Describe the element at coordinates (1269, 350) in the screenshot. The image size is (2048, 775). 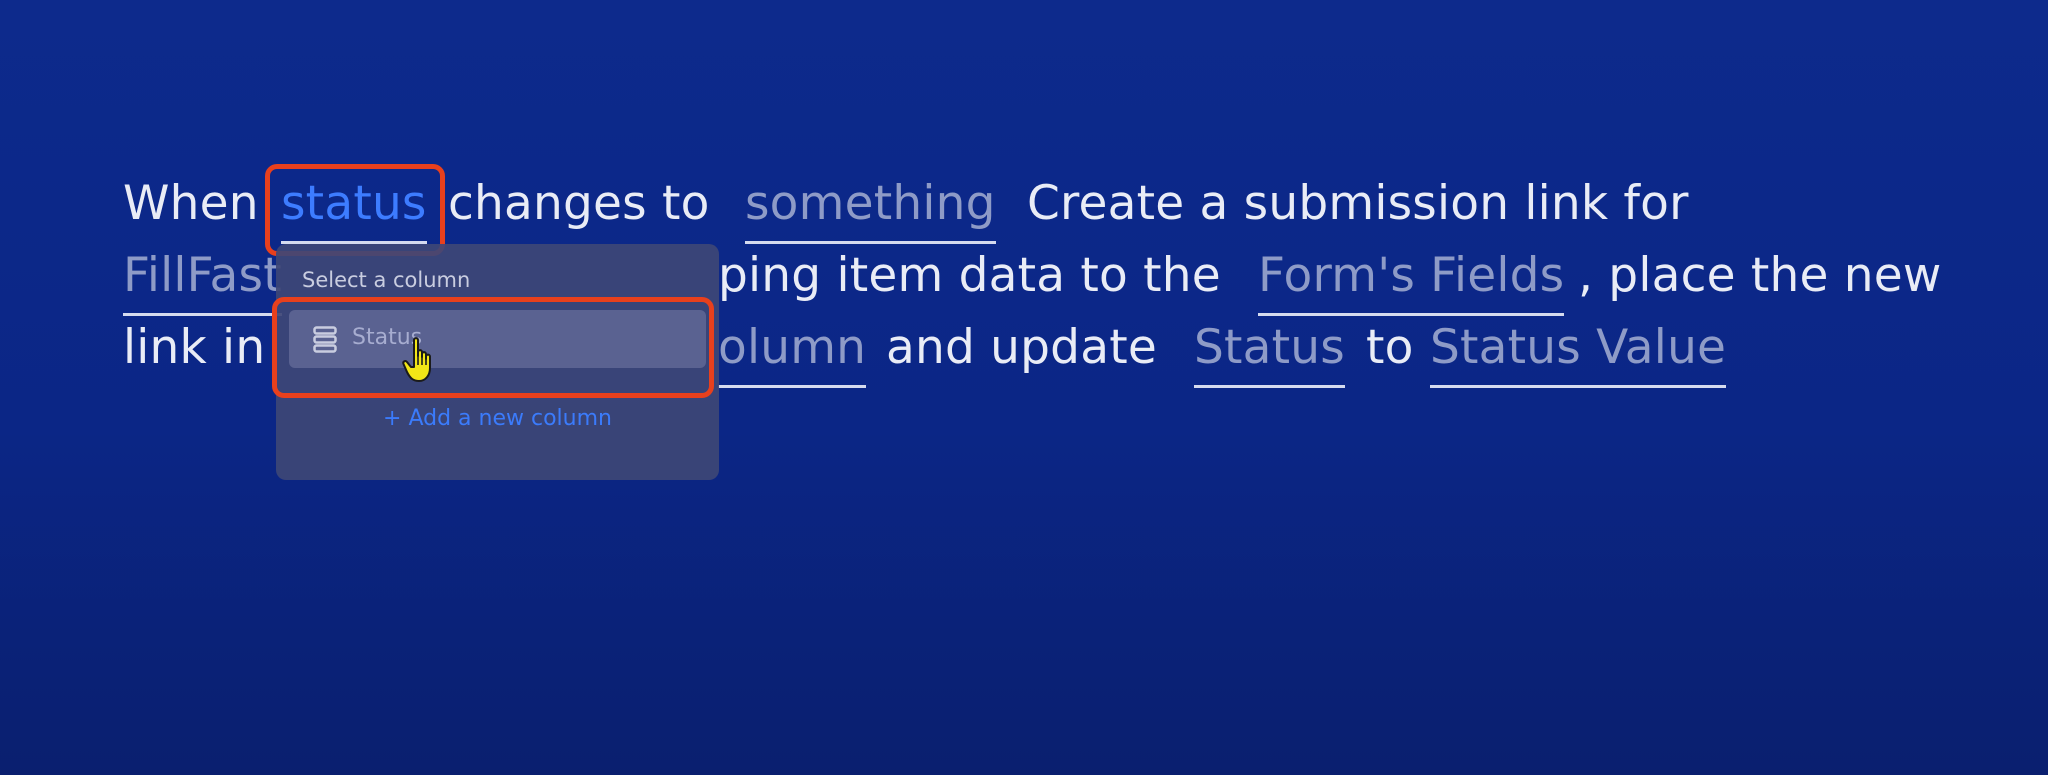
I see `status-column-field: Status` at that location.